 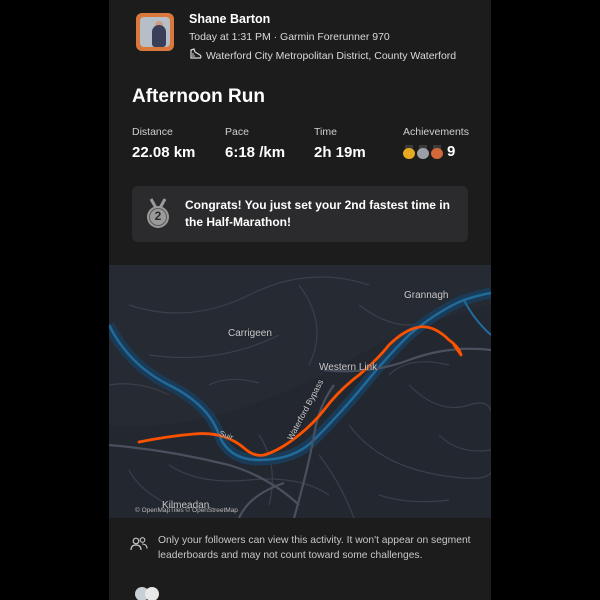 I want to click on stat-value: 22.08 km, so click(x=164, y=152).